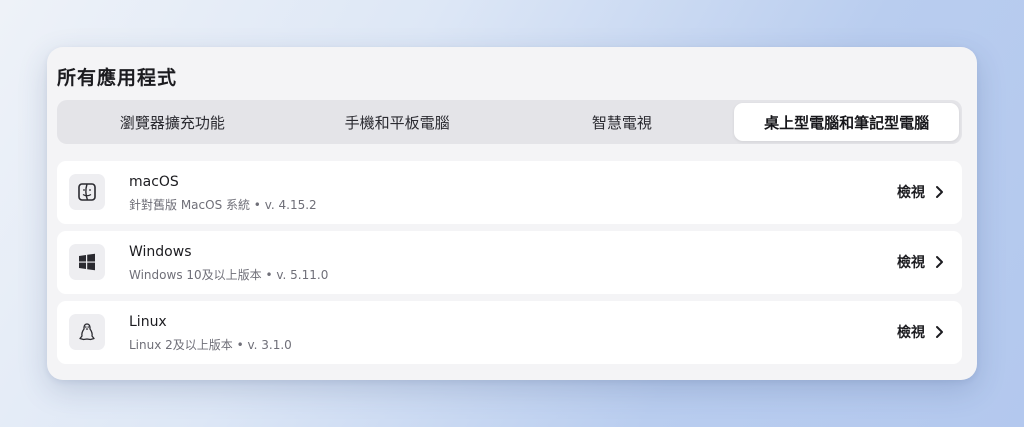 This screenshot has height=427, width=1024. What do you see at coordinates (397, 122) in the screenshot?
I see `tab-mobile-tablet: 手機和平板電腦` at bounding box center [397, 122].